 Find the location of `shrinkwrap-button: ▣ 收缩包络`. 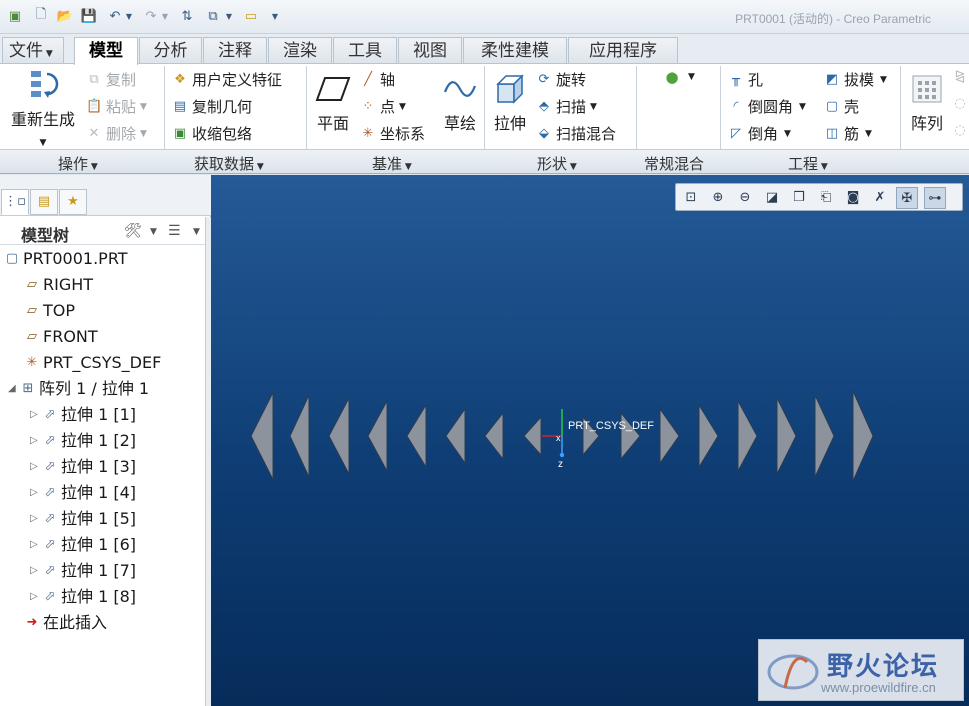

shrinkwrap-button: ▣ 收缩包络 is located at coordinates (212, 133).